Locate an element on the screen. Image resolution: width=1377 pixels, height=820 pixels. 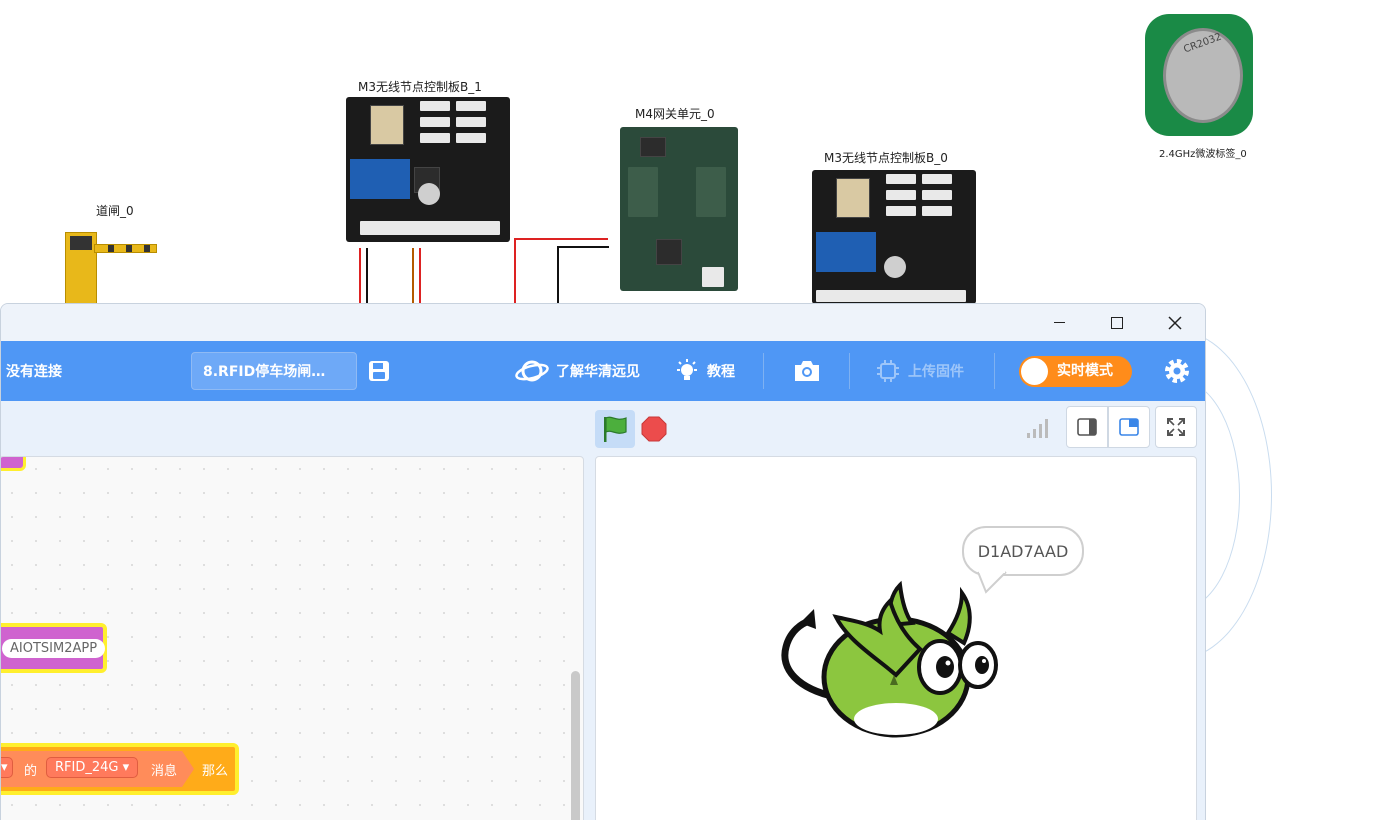
close-icon is located at coordinates (1175, 322).